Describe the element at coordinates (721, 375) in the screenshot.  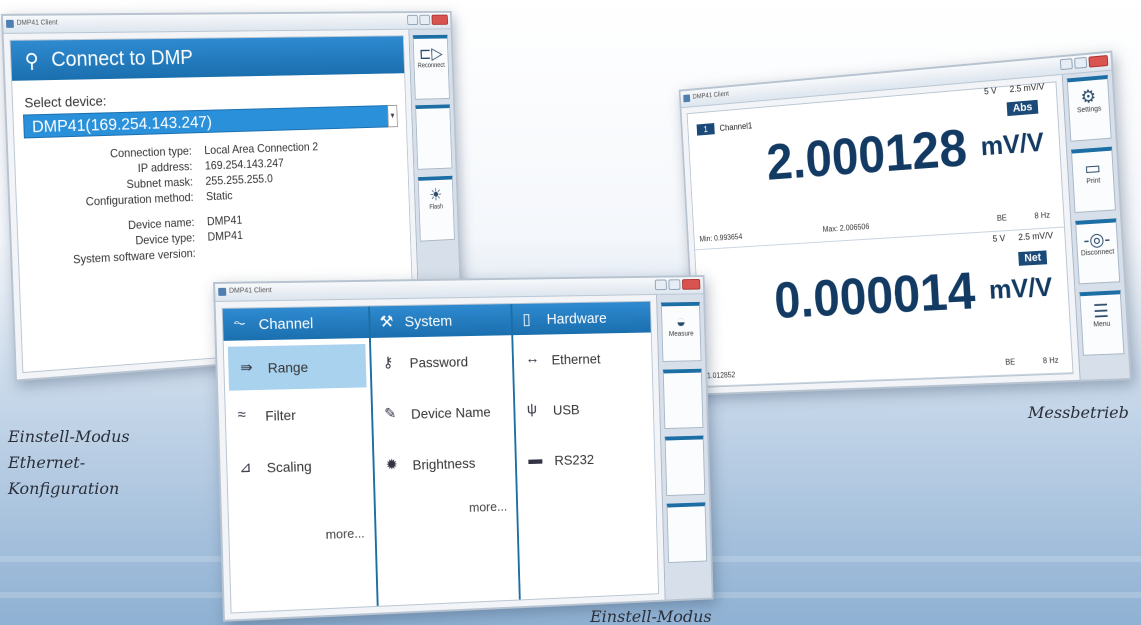
I see `min-value: 1.012852` at that location.